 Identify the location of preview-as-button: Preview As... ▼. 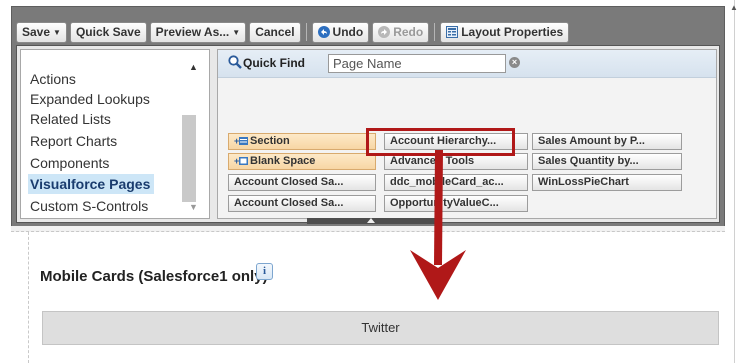
(198, 32).